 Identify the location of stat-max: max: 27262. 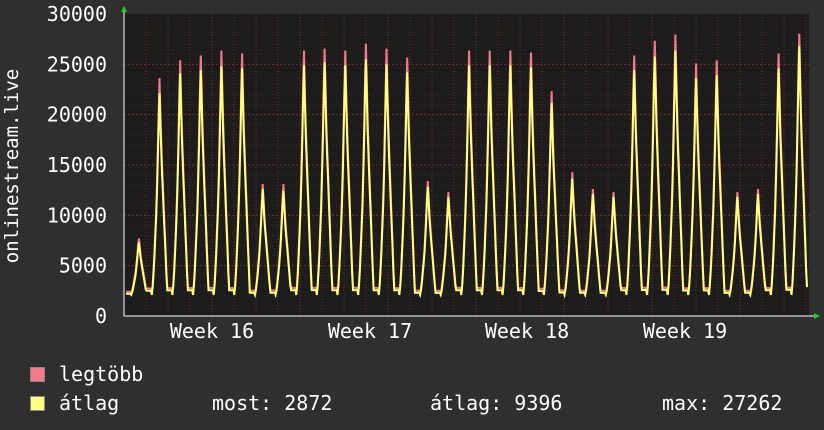
(722, 403).